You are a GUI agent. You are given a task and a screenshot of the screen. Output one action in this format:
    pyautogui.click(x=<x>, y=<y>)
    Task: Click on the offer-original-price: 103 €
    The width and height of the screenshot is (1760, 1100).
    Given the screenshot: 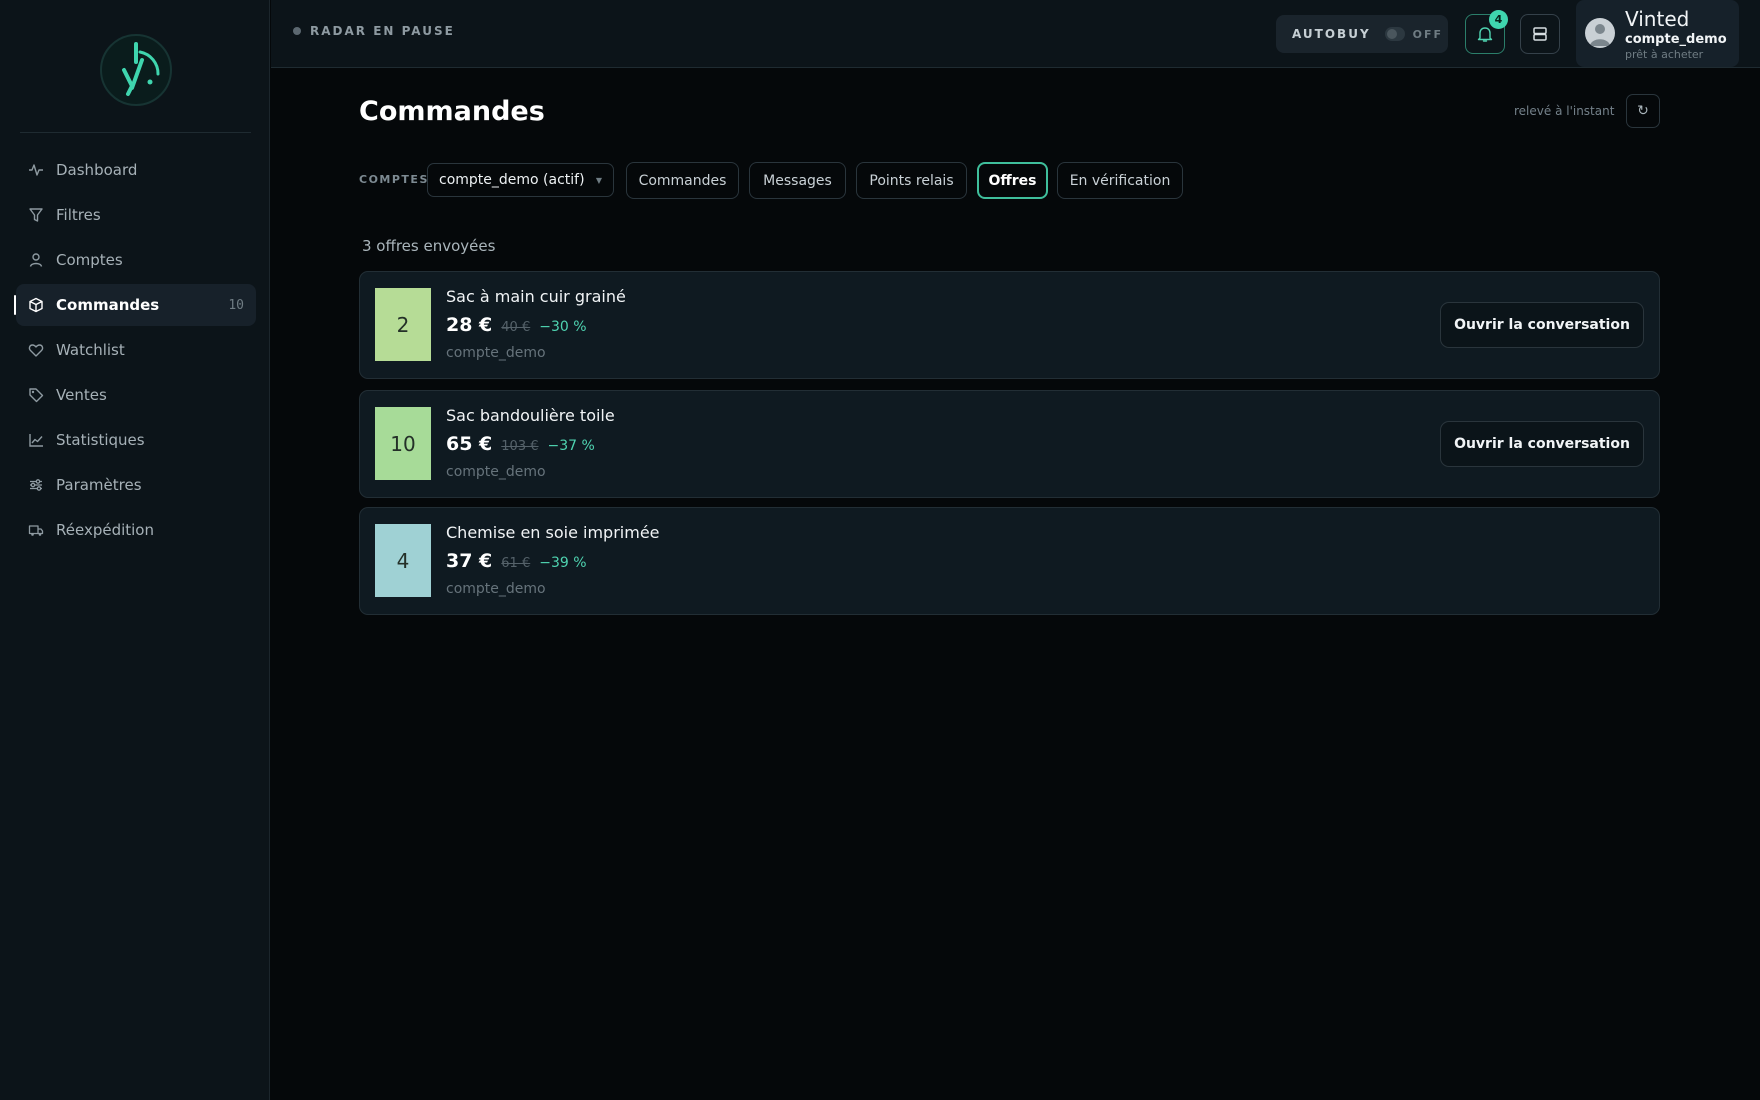 What is the action you would take?
    pyautogui.click(x=520, y=446)
    